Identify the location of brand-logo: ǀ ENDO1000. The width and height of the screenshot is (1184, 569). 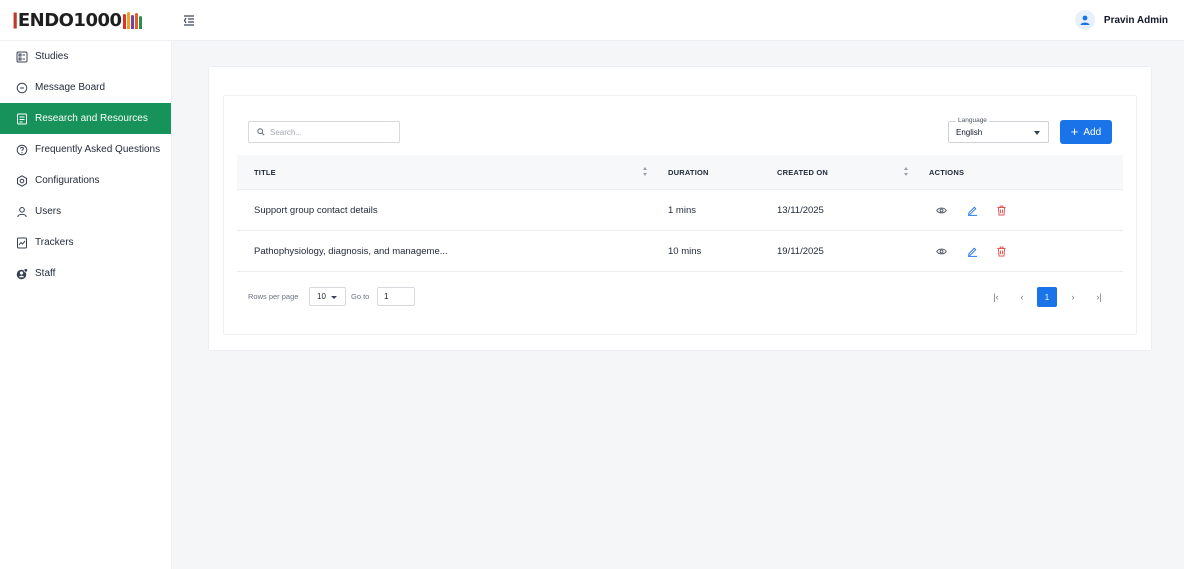
(77, 20).